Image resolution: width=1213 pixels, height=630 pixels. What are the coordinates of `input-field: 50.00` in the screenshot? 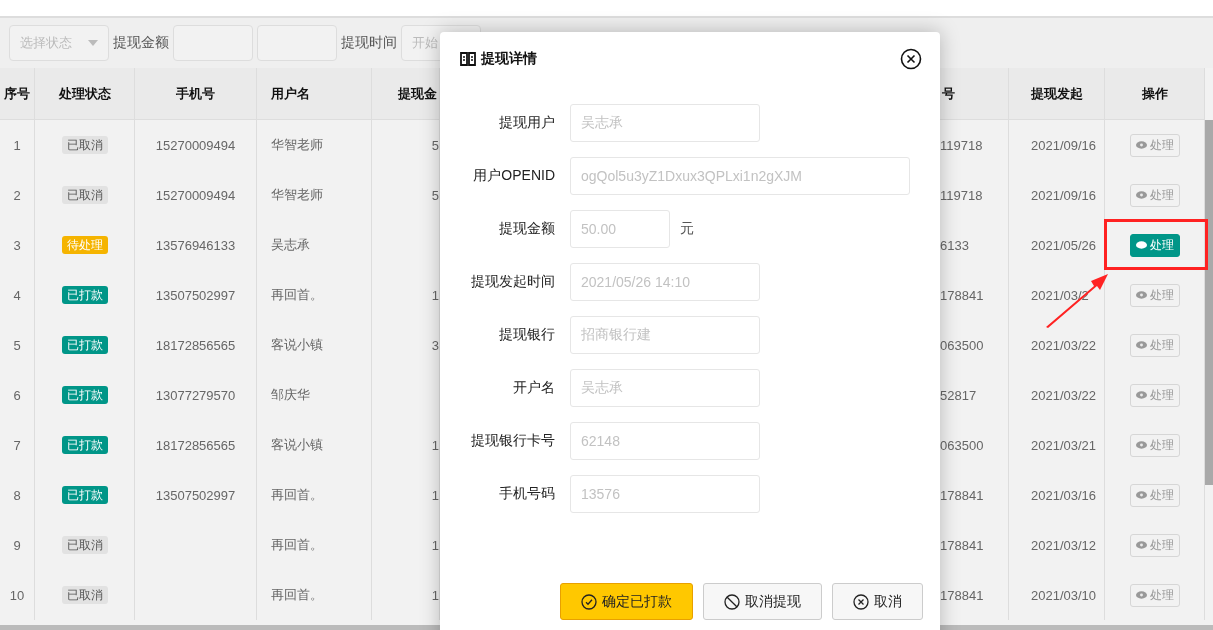 It's located at (620, 229).